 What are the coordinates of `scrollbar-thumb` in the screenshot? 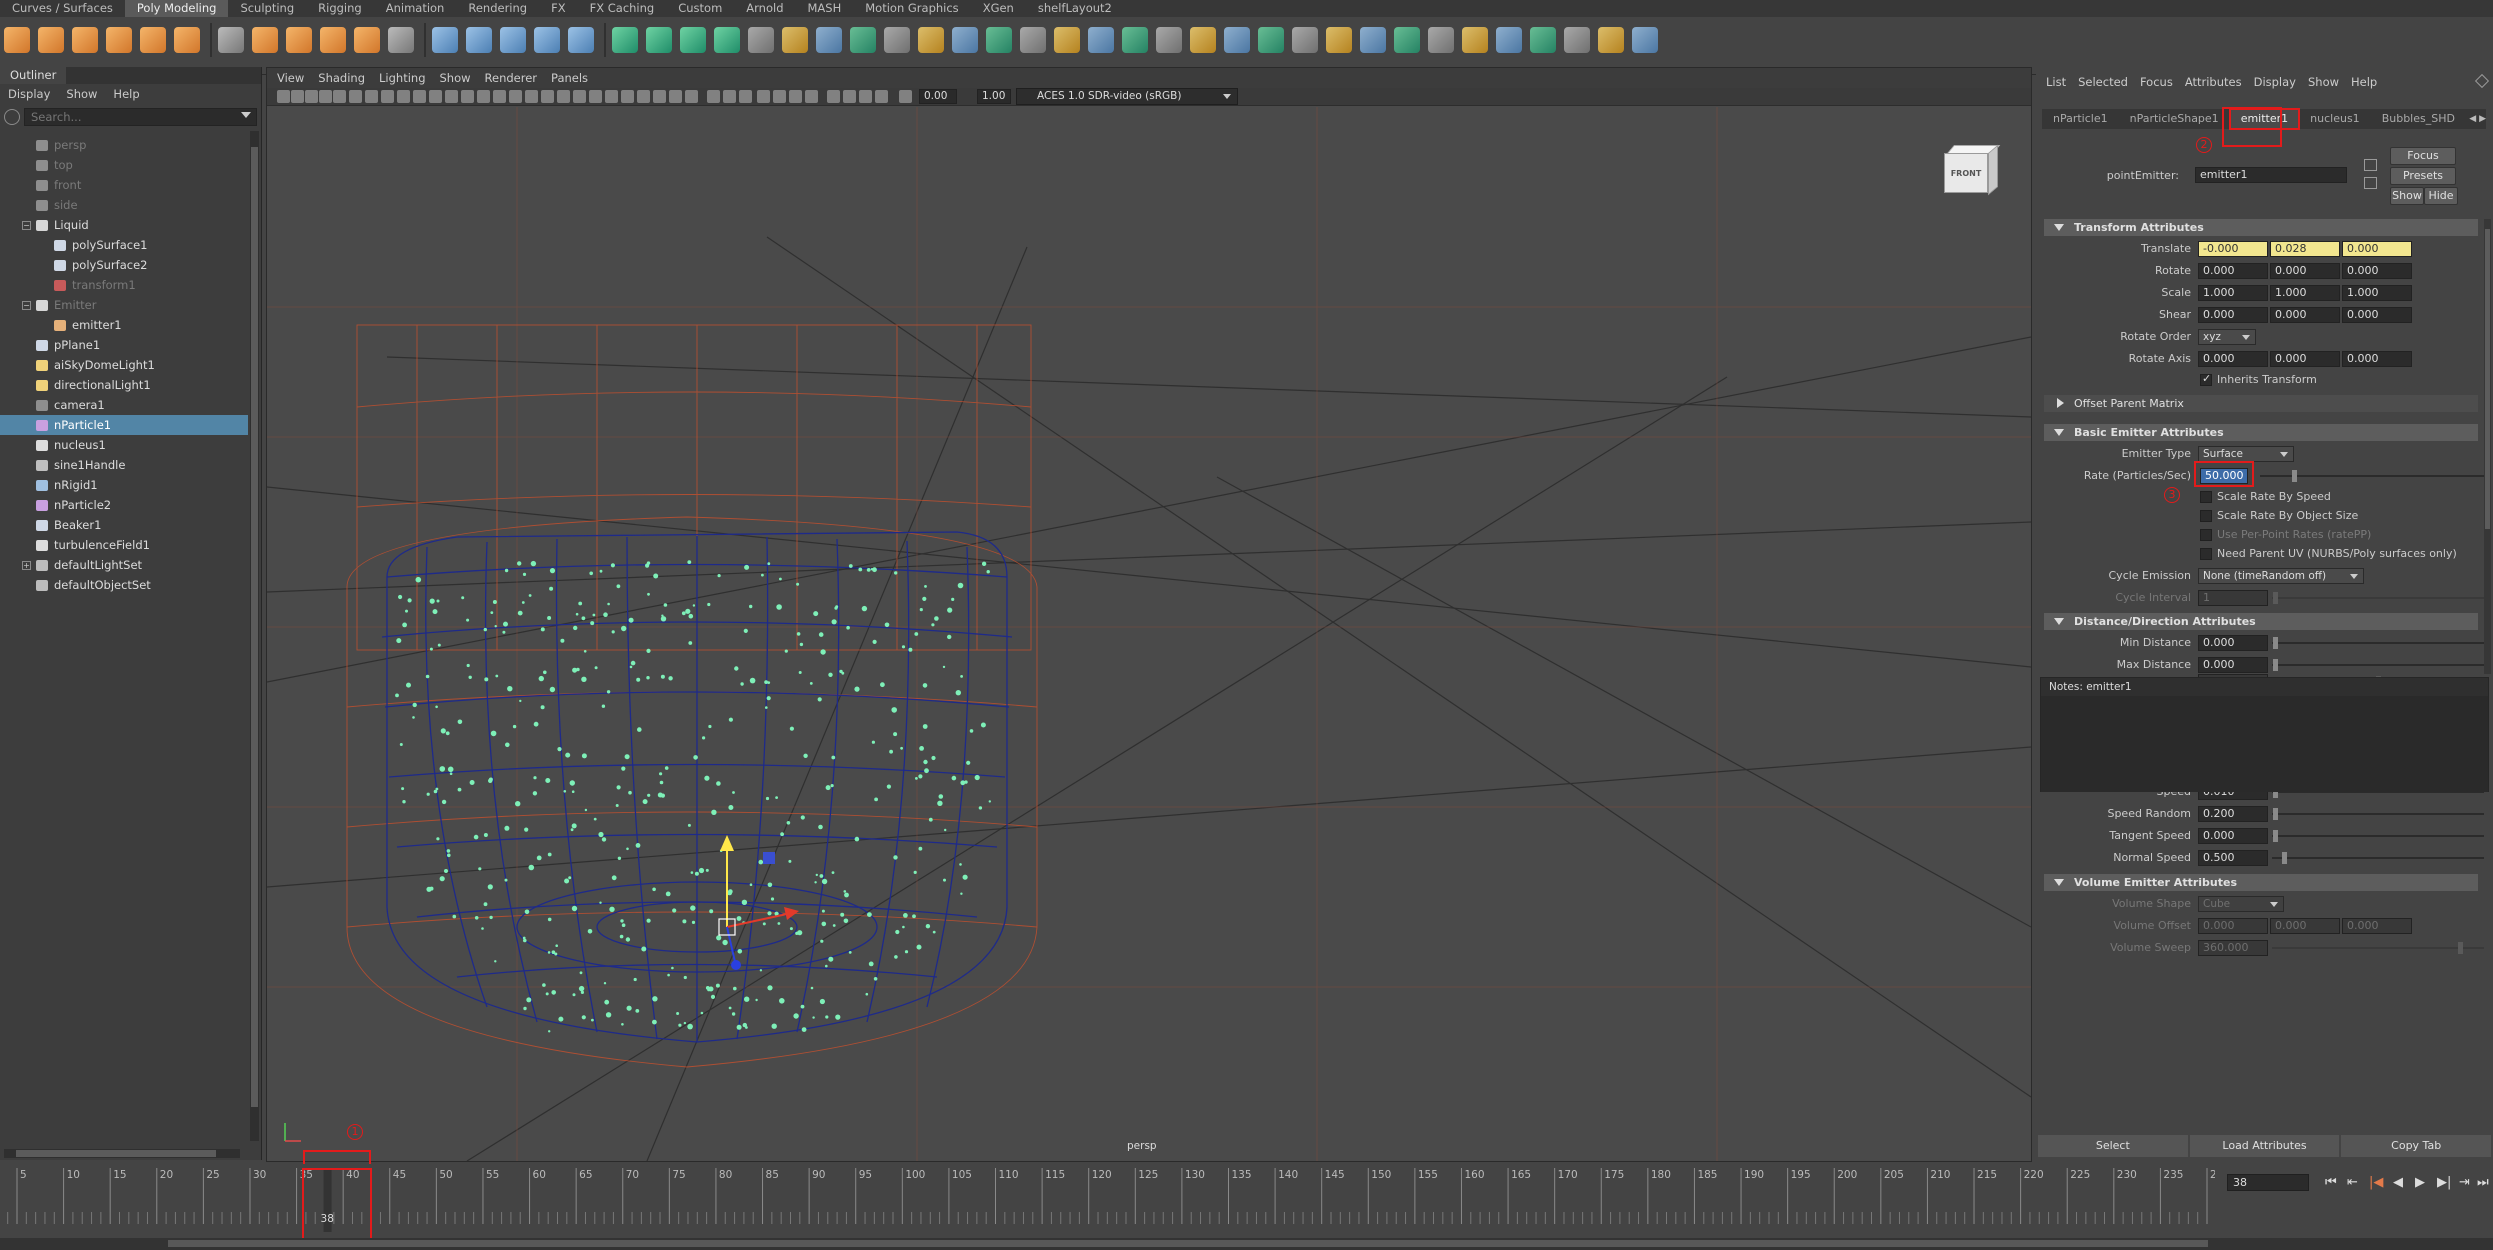 It's located at (254, 627).